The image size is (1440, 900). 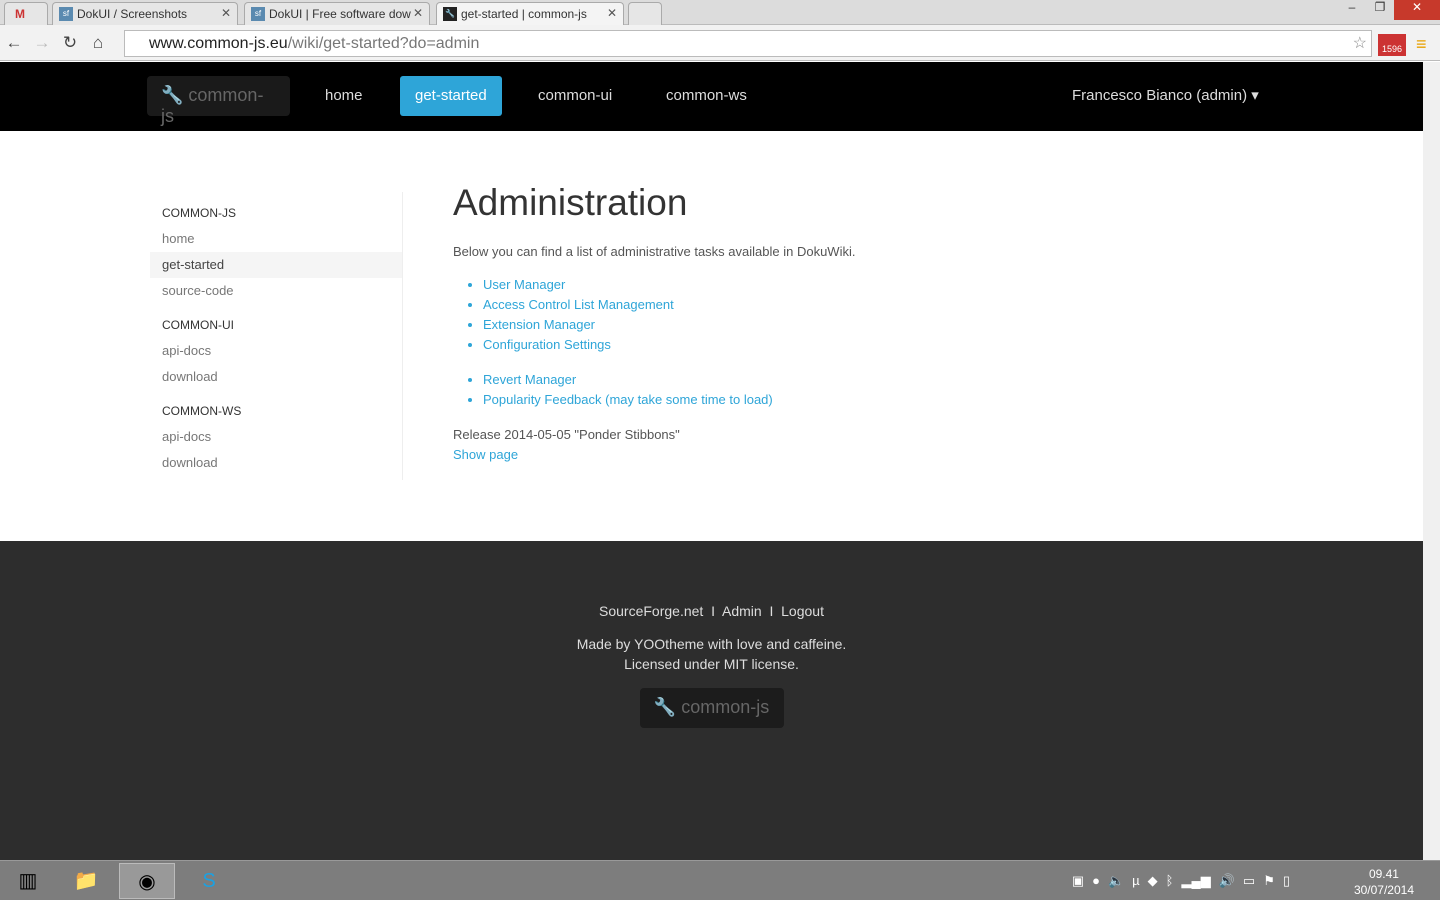 What do you see at coordinates (566, 434) in the screenshot?
I see `release-text: Release 2014-05-05 "Ponder Stibbons"` at bounding box center [566, 434].